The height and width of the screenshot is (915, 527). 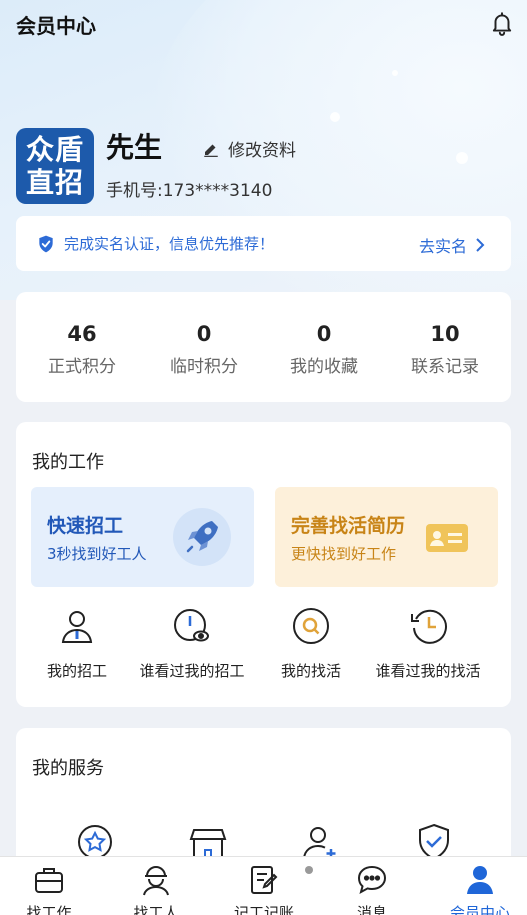 I want to click on stats-card: 46 正式积分 0 临时积分 0 我的收藏 10 联系记录, so click(x=263, y=347).